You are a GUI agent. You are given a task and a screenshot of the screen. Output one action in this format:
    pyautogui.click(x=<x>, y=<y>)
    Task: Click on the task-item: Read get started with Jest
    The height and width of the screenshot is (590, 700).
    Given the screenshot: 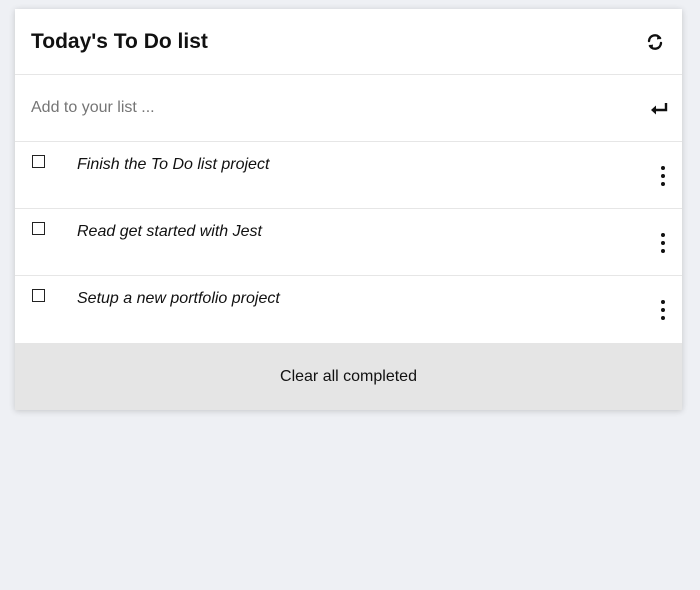 What is the action you would take?
    pyautogui.click(x=348, y=242)
    